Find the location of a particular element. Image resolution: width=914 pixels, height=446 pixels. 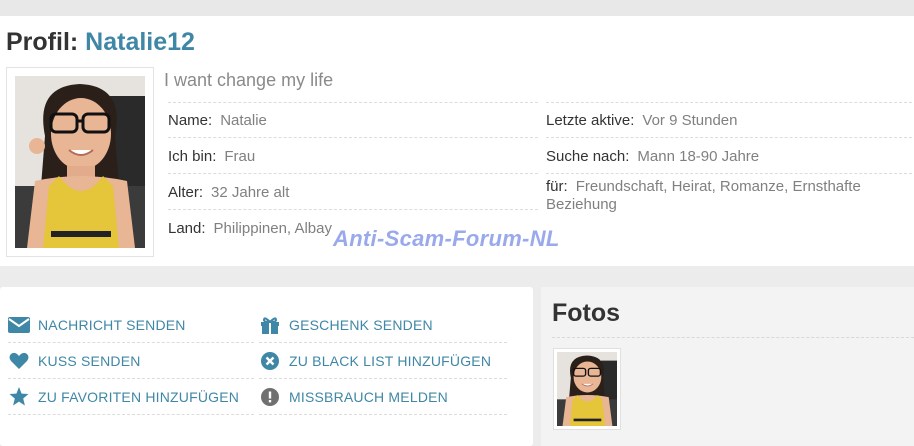

send-gift-button: GESCHENK SENDEN is located at coordinates (383, 325).